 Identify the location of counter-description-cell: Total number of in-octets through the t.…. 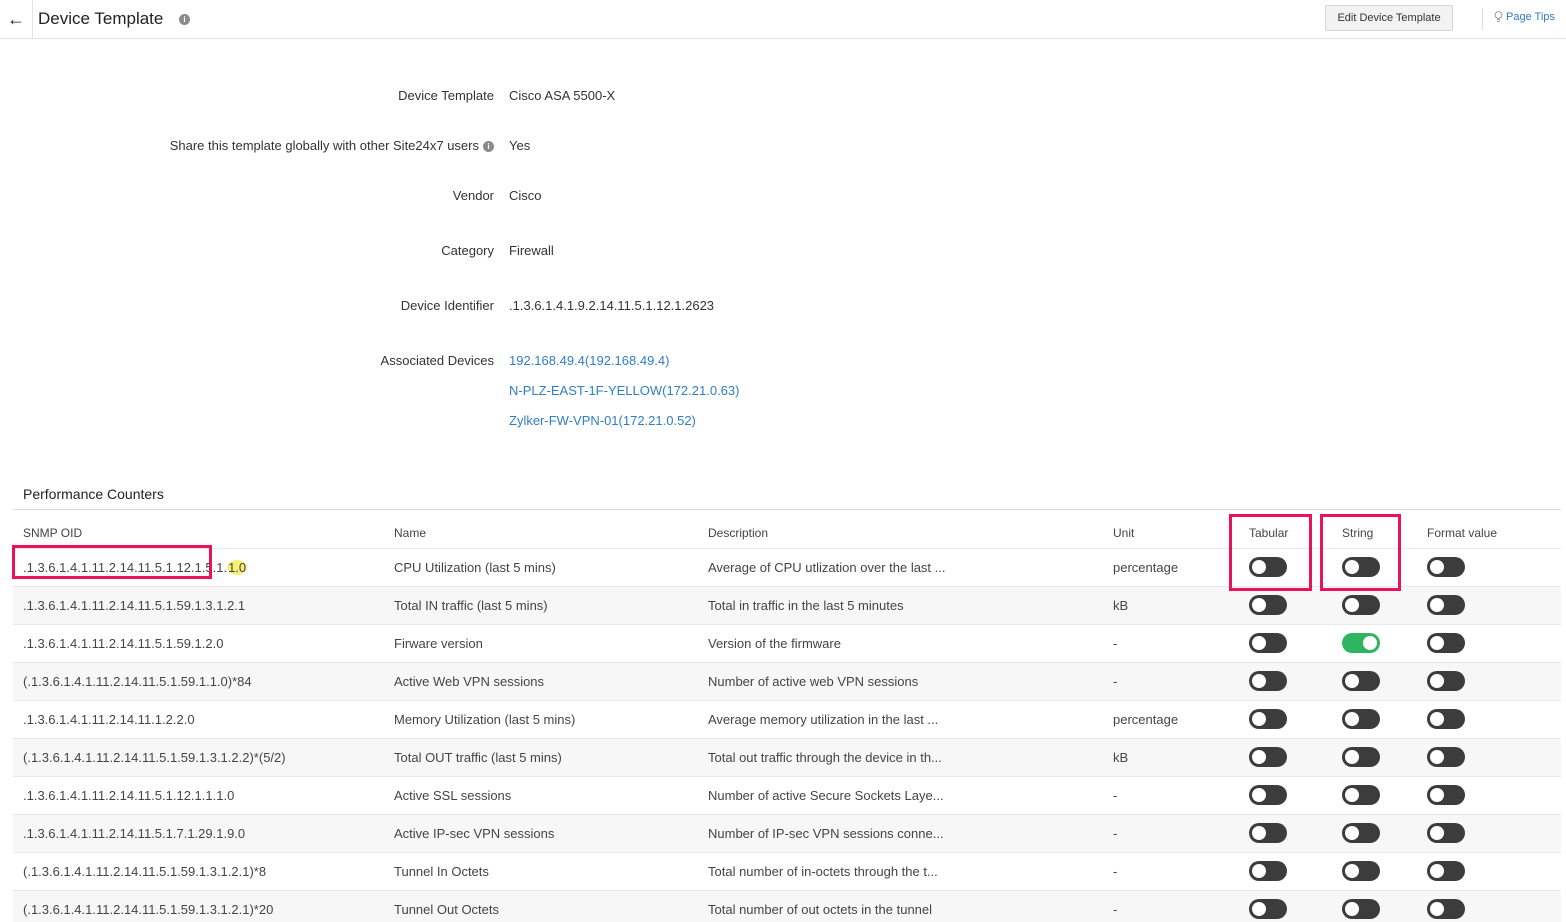
(823, 871).